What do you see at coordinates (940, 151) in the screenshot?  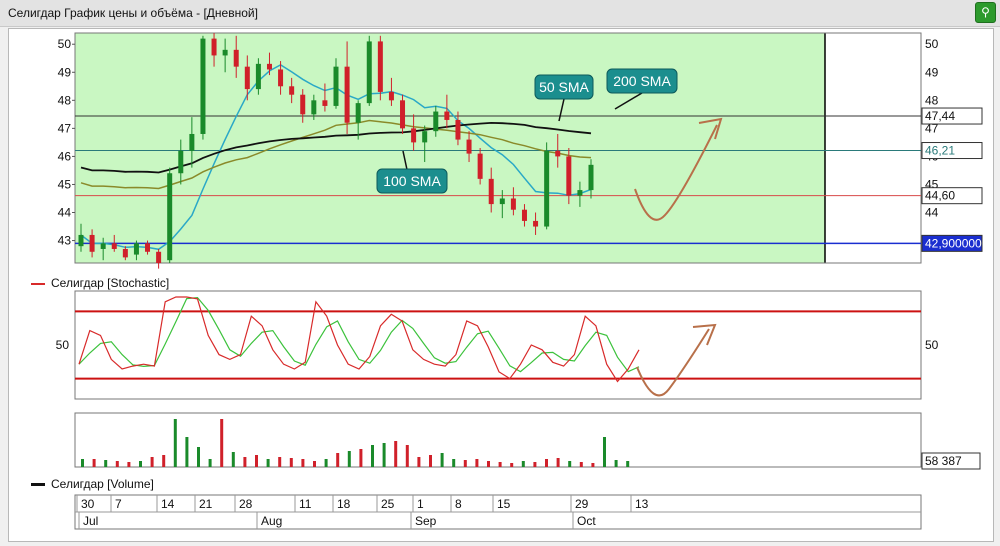 I see `price-tag-label: 46,21` at bounding box center [940, 151].